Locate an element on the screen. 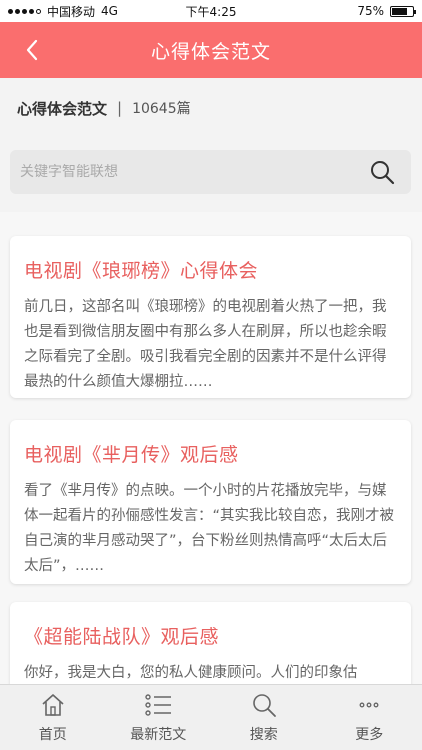 The image size is (422, 750). article-title: 电视剧《琅琊榜》心得体会 is located at coordinates (141, 271).